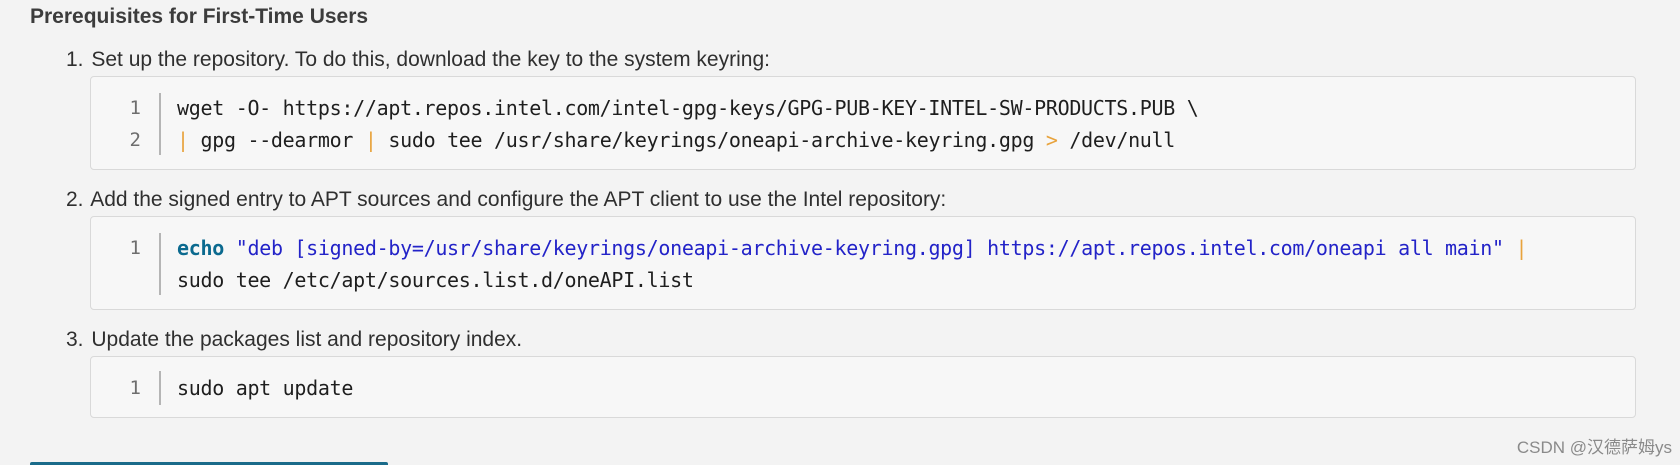 The width and height of the screenshot is (1680, 465). I want to click on section-title: Prerequisites for First-Time Users, so click(199, 16).